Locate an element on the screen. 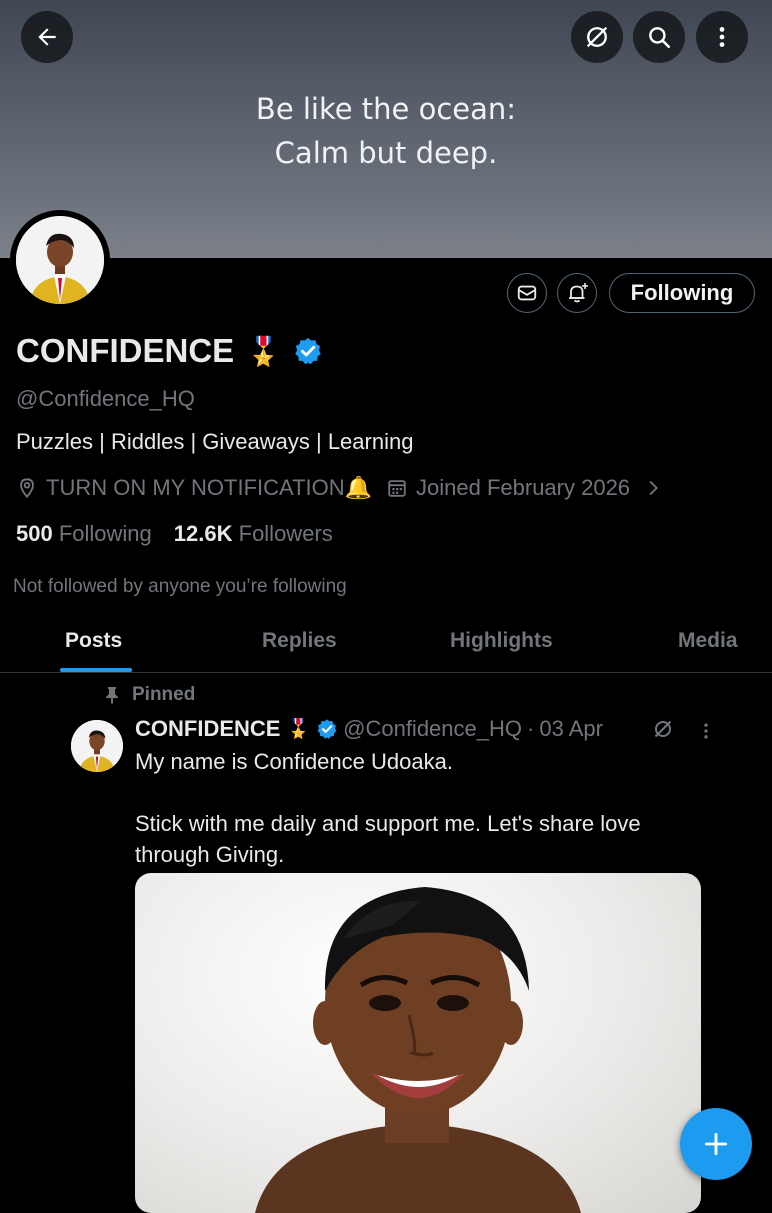  tab-highlights: Highlights is located at coordinates (501, 641).